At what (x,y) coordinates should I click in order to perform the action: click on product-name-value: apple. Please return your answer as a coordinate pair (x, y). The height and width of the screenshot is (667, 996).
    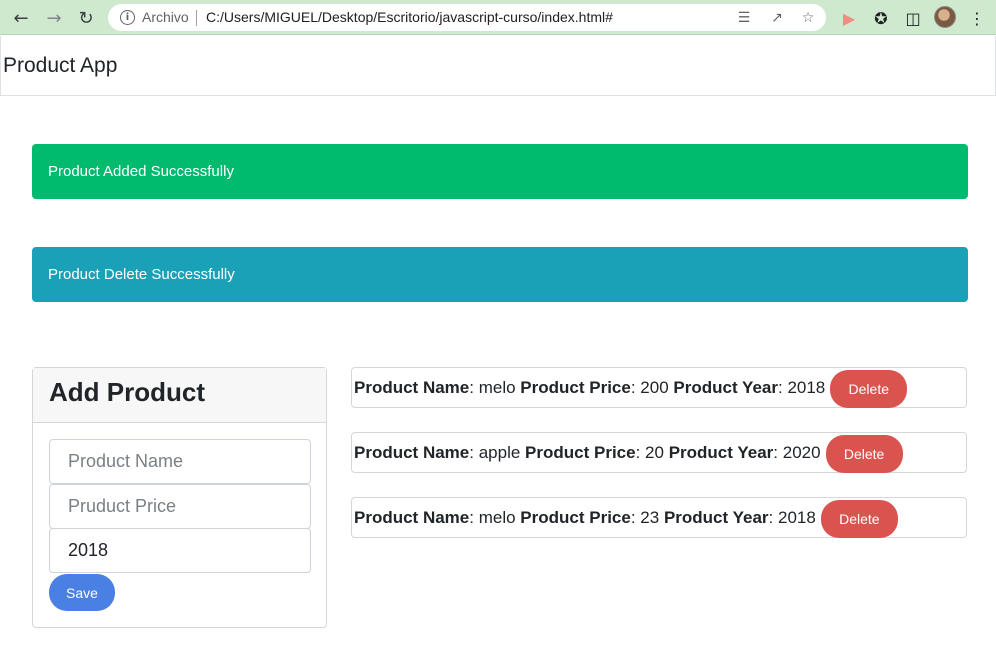
    Looking at the image, I should click on (499, 452).